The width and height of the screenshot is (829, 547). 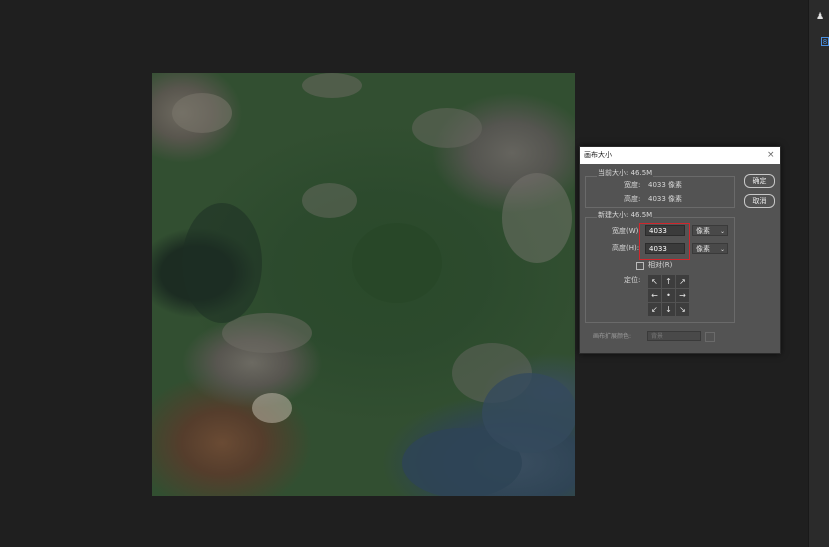 I want to click on extension-color-swatch, so click(x=710, y=337).